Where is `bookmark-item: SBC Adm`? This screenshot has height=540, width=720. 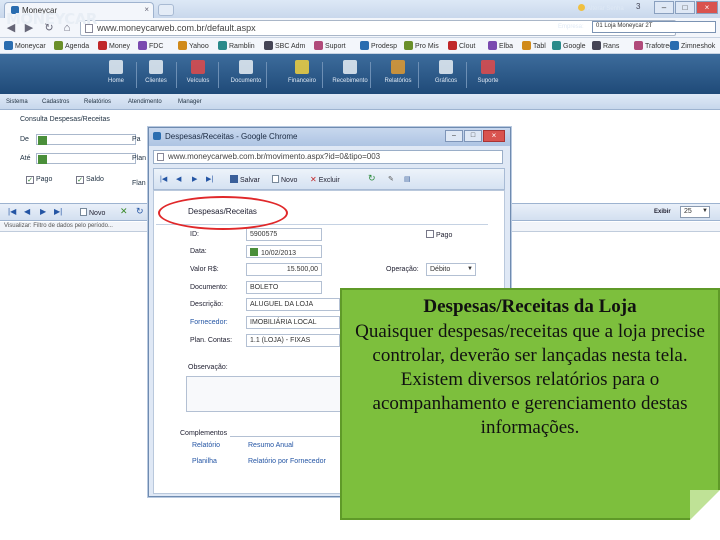
bookmark-item: SBC Adm is located at coordinates (284, 45).